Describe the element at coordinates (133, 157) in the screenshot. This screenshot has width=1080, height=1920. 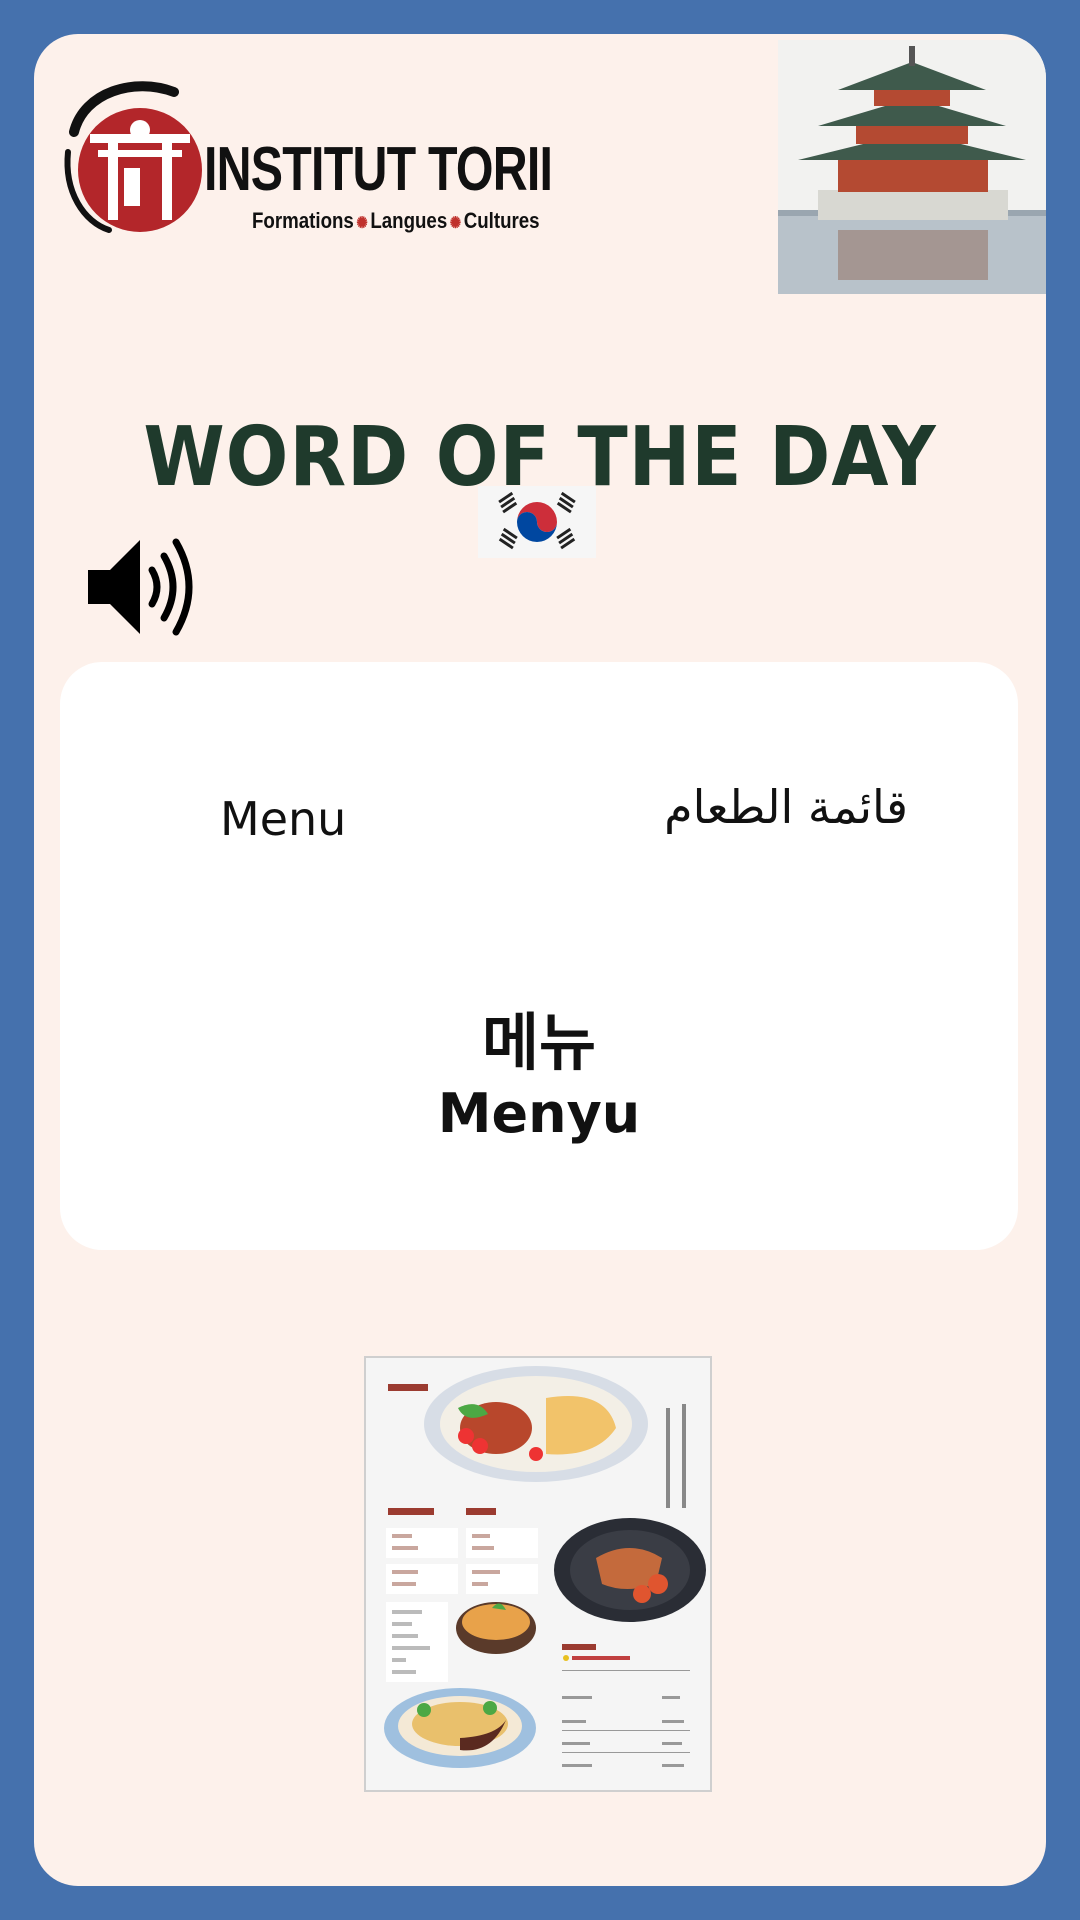
I see `torii-logo-icon` at that location.